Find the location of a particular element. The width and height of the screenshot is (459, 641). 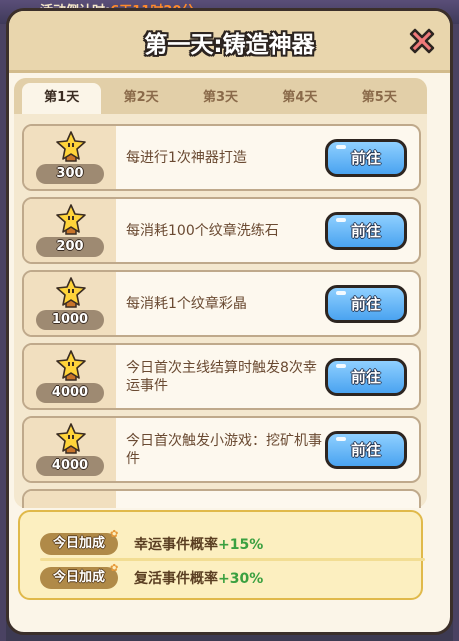

daily-bonus-panel: 今日加成 ✿ 幸运事件概率+15% 今日加成 ✿ 复活事件概率+30% is located at coordinates (221, 555).